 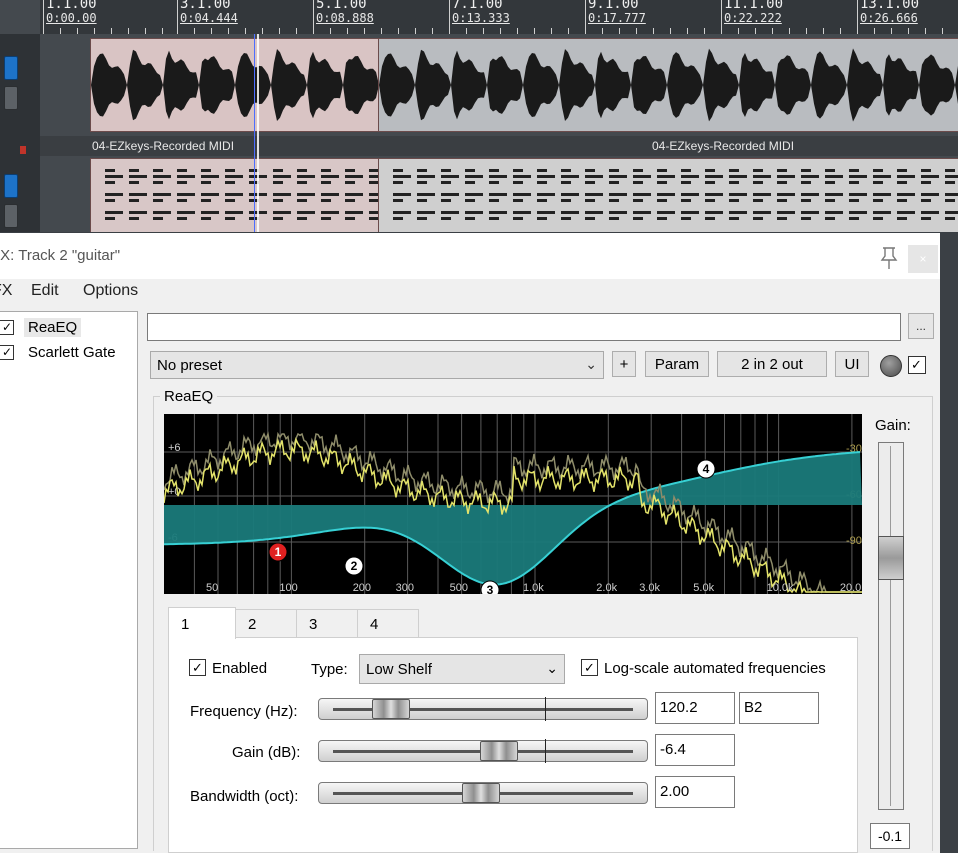 I want to click on pin-icon, so click(x=889, y=258).